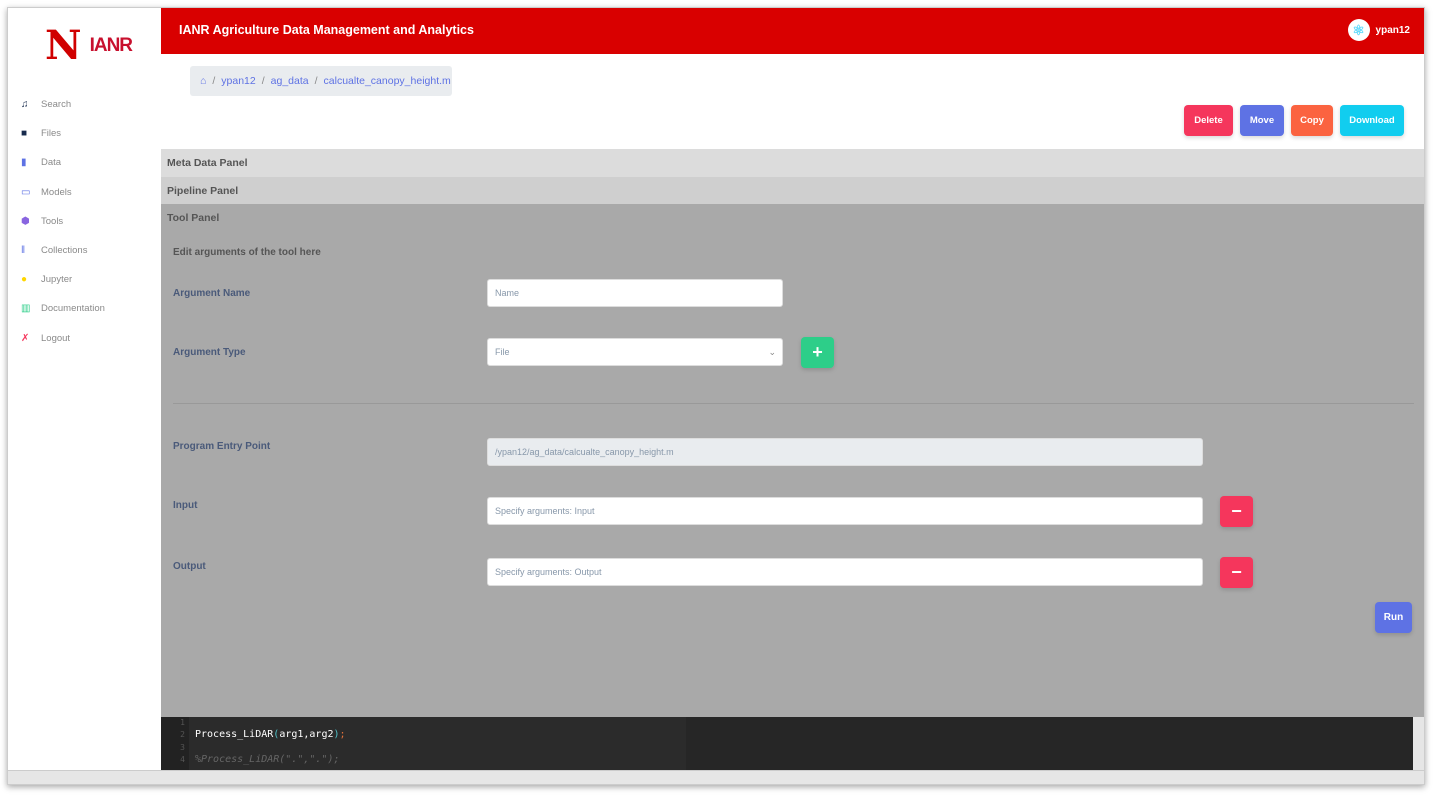 This screenshot has width=1438, height=799. I want to click on sidebar-item-label: Search, so click(56, 105).